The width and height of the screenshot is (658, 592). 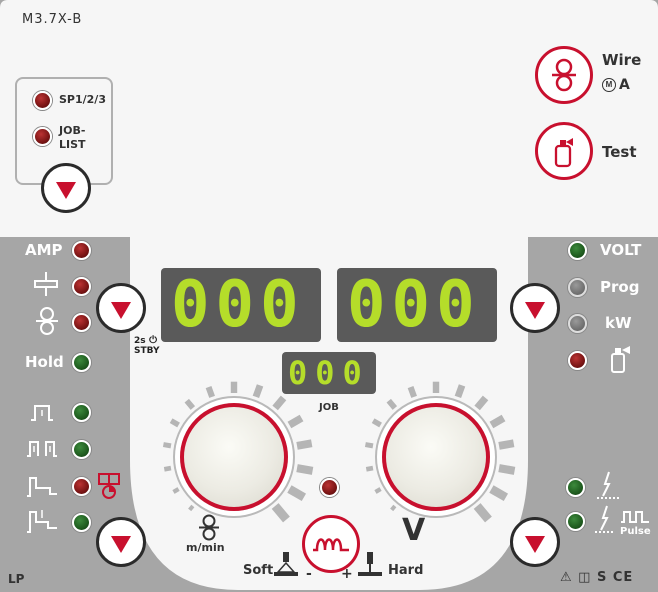 What do you see at coordinates (347, 574) in the screenshot?
I see `plus-label: +` at bounding box center [347, 574].